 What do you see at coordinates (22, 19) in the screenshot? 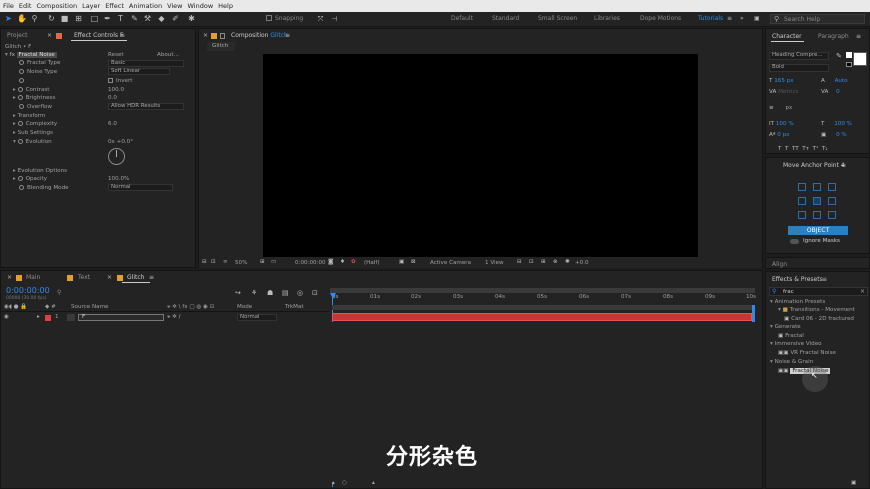
I see `hand-tool-icon: ✋` at bounding box center [22, 19].